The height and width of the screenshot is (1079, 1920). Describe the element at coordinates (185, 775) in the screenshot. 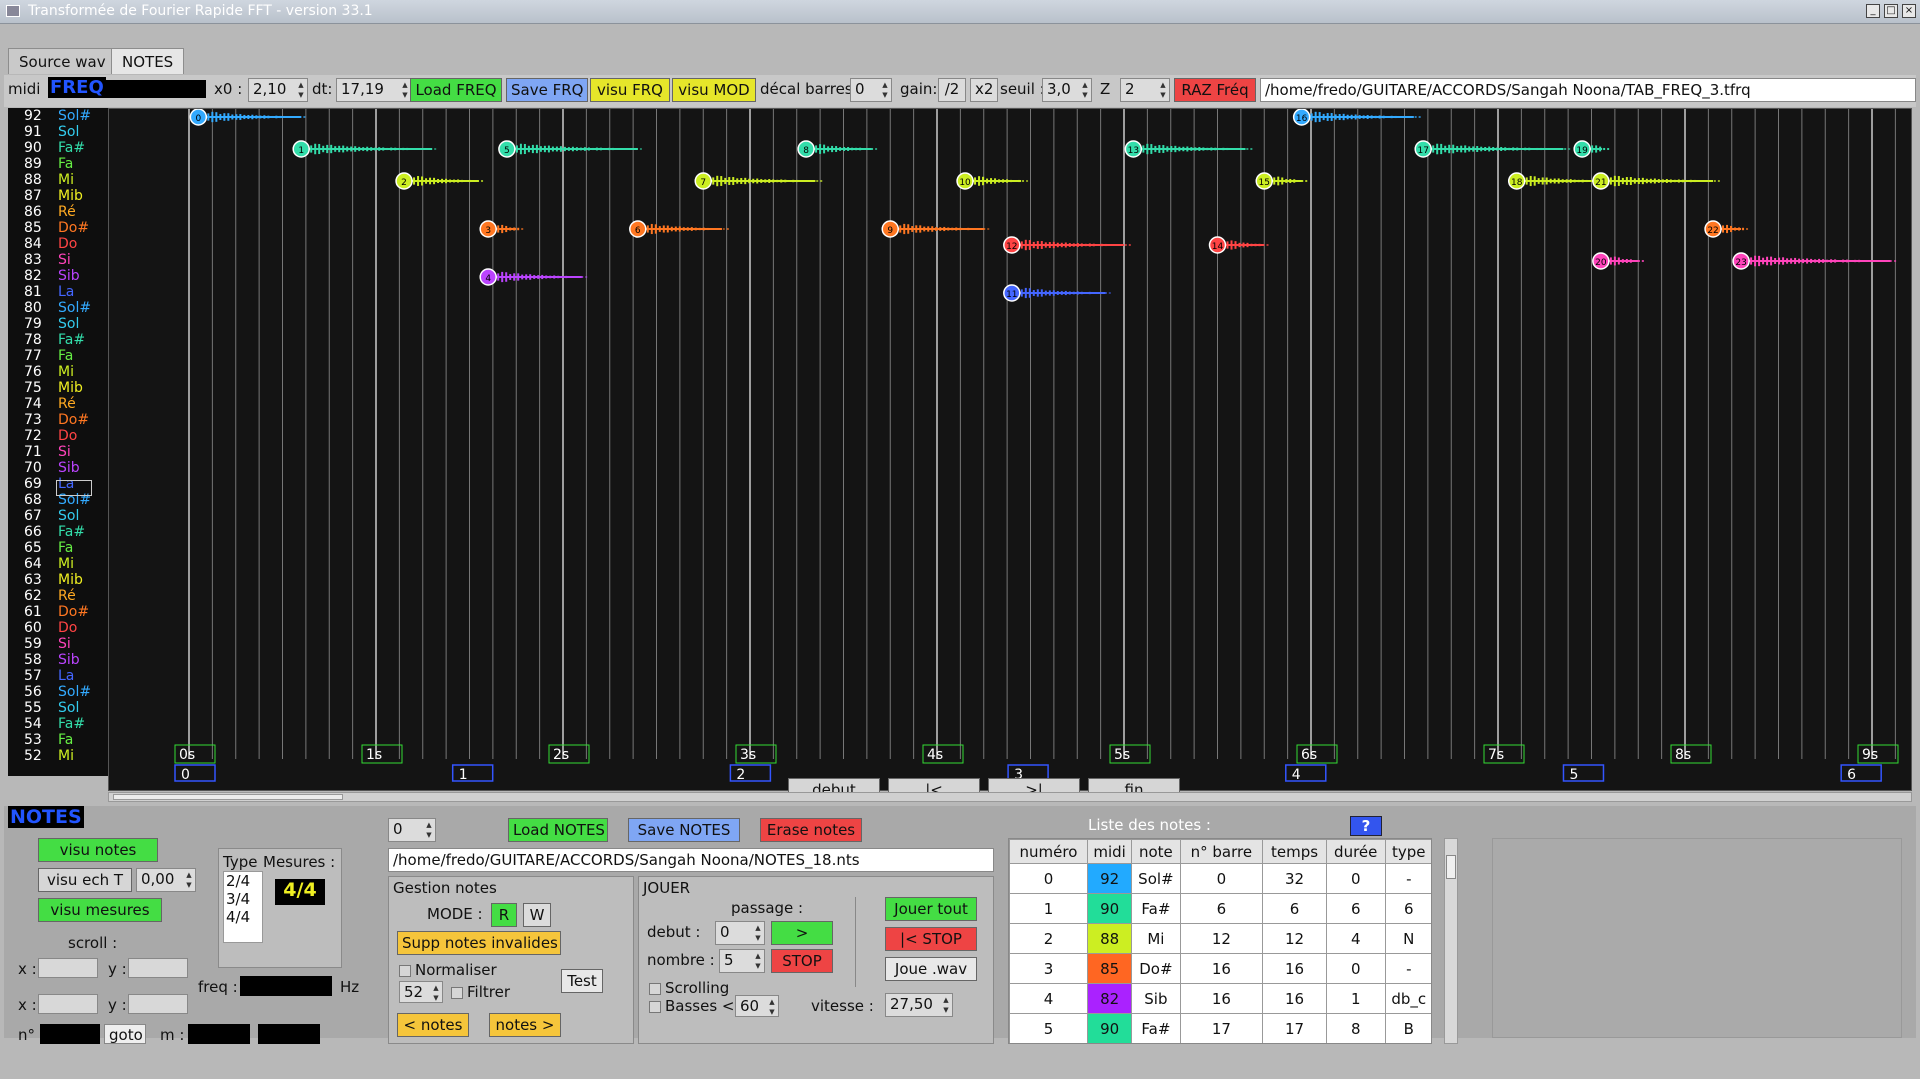

I see `bar-label: 0` at that location.